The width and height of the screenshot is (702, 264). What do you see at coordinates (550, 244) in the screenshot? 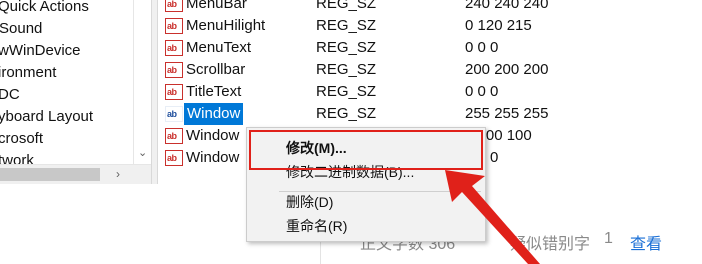
I see `typo-label: 疑似错别字` at bounding box center [550, 244].